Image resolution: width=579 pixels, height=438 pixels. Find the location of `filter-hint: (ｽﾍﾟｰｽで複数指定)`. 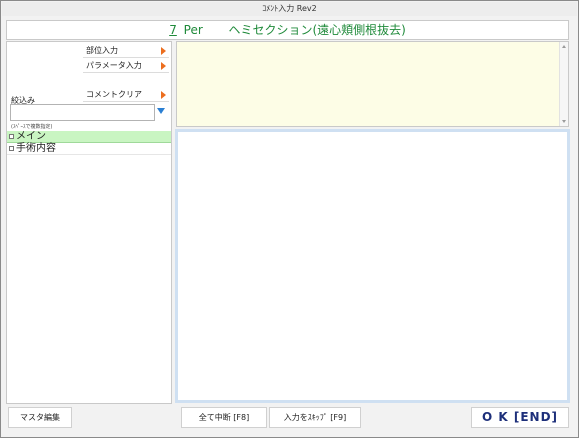

filter-hint: (ｽﾍﾟｰｽで複数指定) is located at coordinates (32, 127).